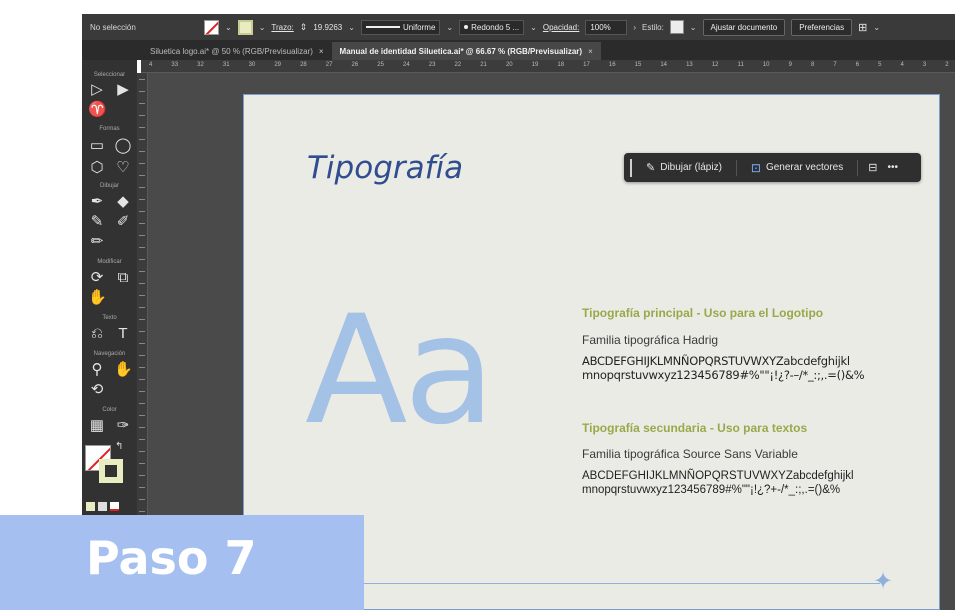  Describe the element at coordinates (924, 65) in the screenshot. I see `ruler-tick-label: 3` at that location.